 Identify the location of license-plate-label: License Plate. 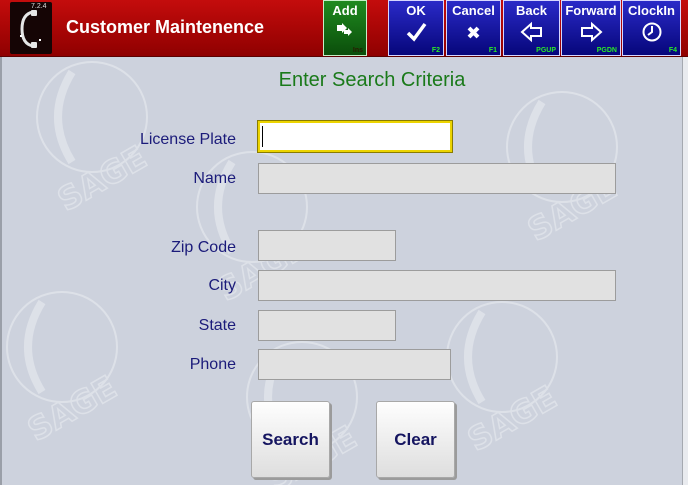
(187, 139).